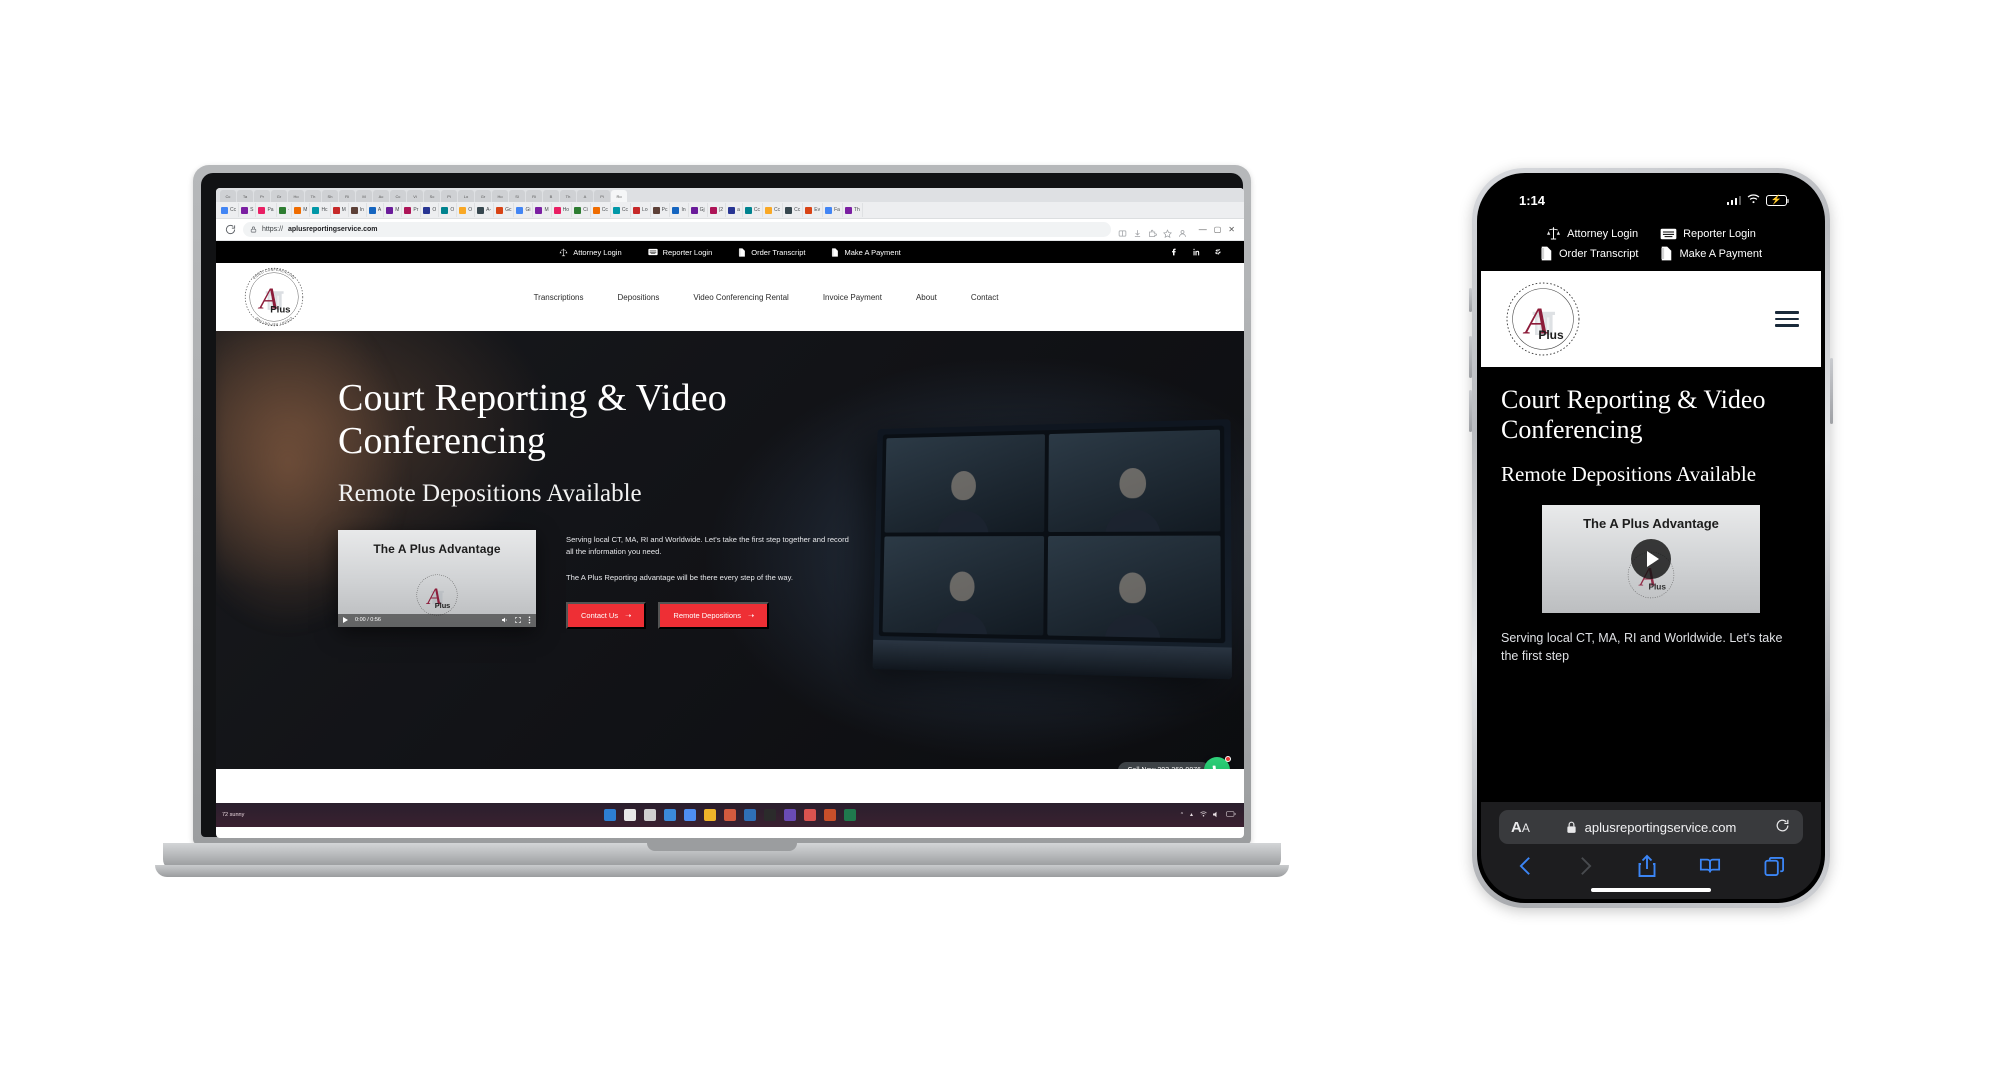 This screenshot has height=1080, width=2000. Describe the element at coordinates (1203, 815) in the screenshot. I see `tray-wifi-icon` at that location.